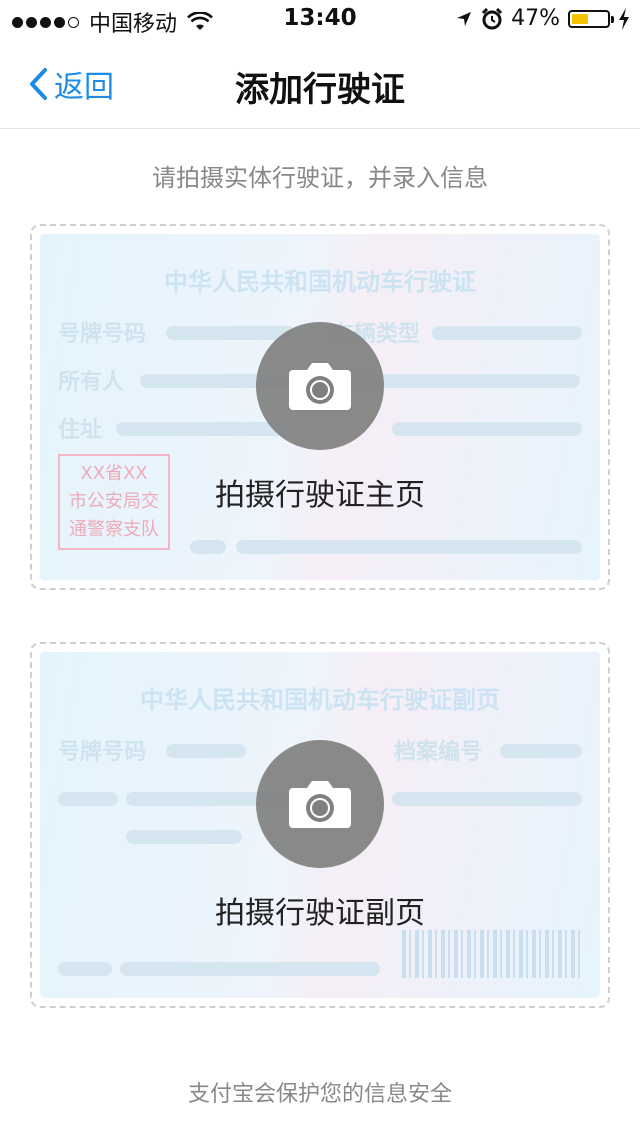 This screenshot has width=640, height=1136. I want to click on status-right: 47%, so click(542, 18).